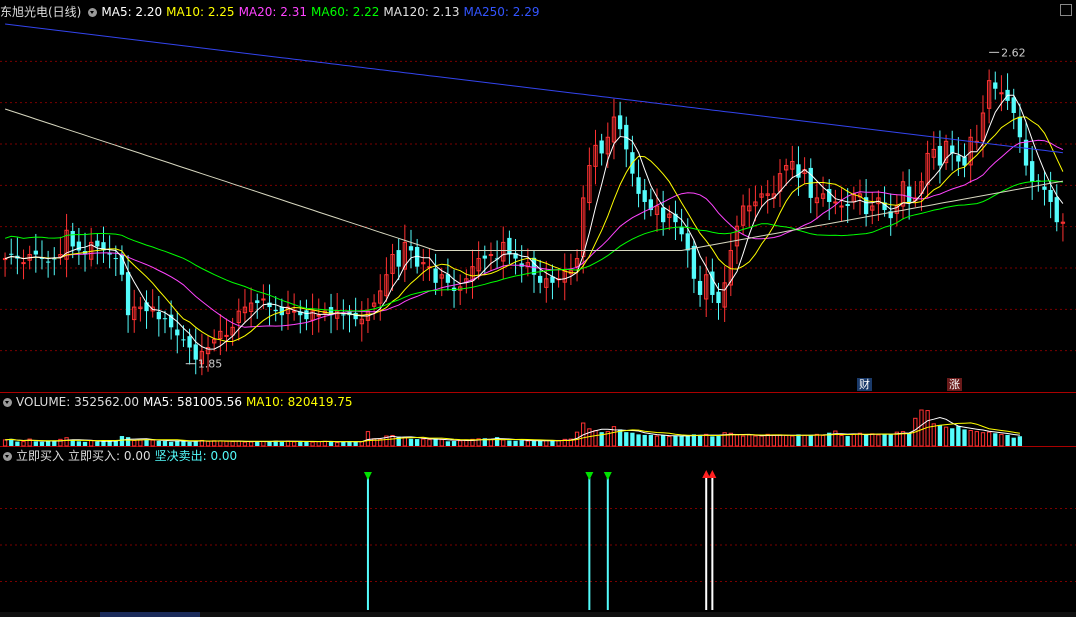 This screenshot has width=1076, height=617. What do you see at coordinates (41, 12) in the screenshot?
I see `stock-title: 东旭光电(日线)` at bounding box center [41, 12].